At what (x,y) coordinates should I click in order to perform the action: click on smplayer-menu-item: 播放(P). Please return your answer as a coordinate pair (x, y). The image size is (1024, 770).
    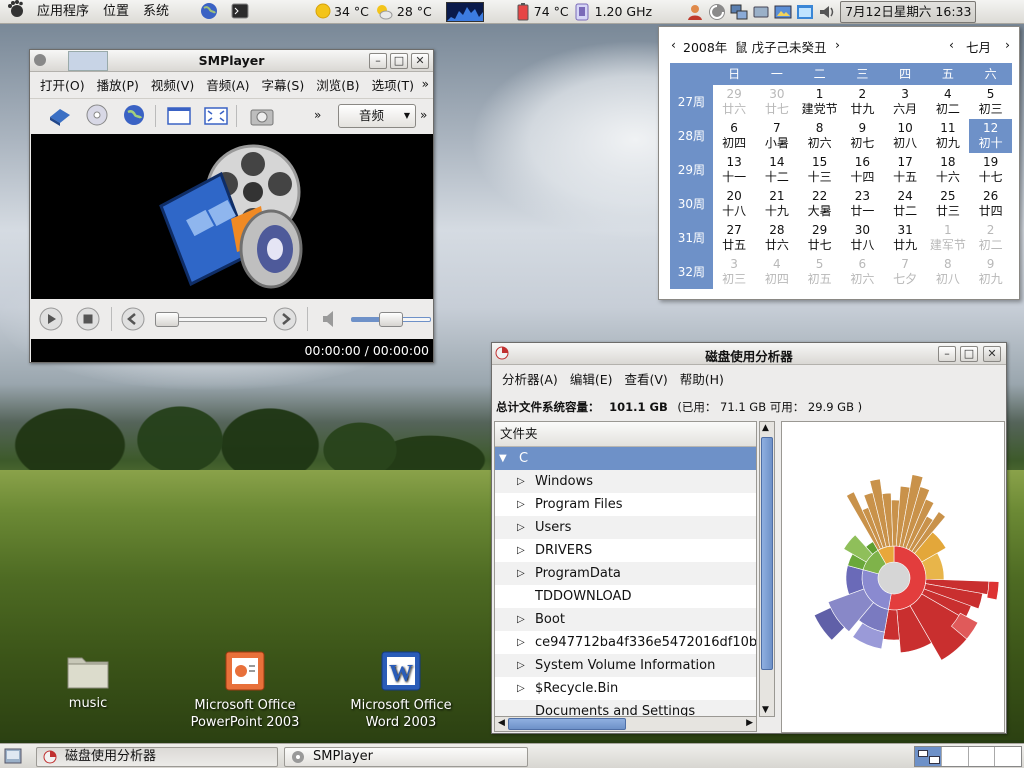
    Looking at the image, I should click on (118, 84).